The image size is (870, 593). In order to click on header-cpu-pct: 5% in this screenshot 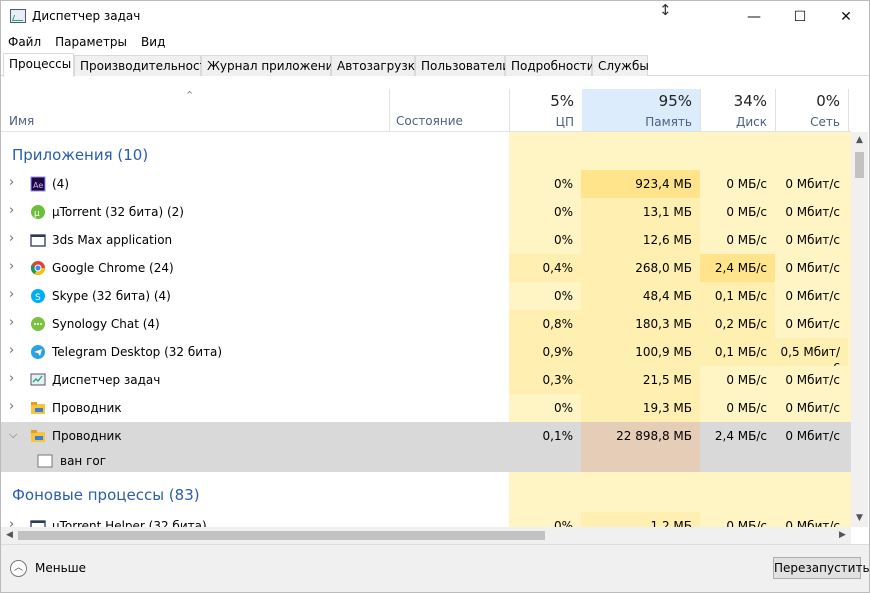, I will do `click(562, 101)`.